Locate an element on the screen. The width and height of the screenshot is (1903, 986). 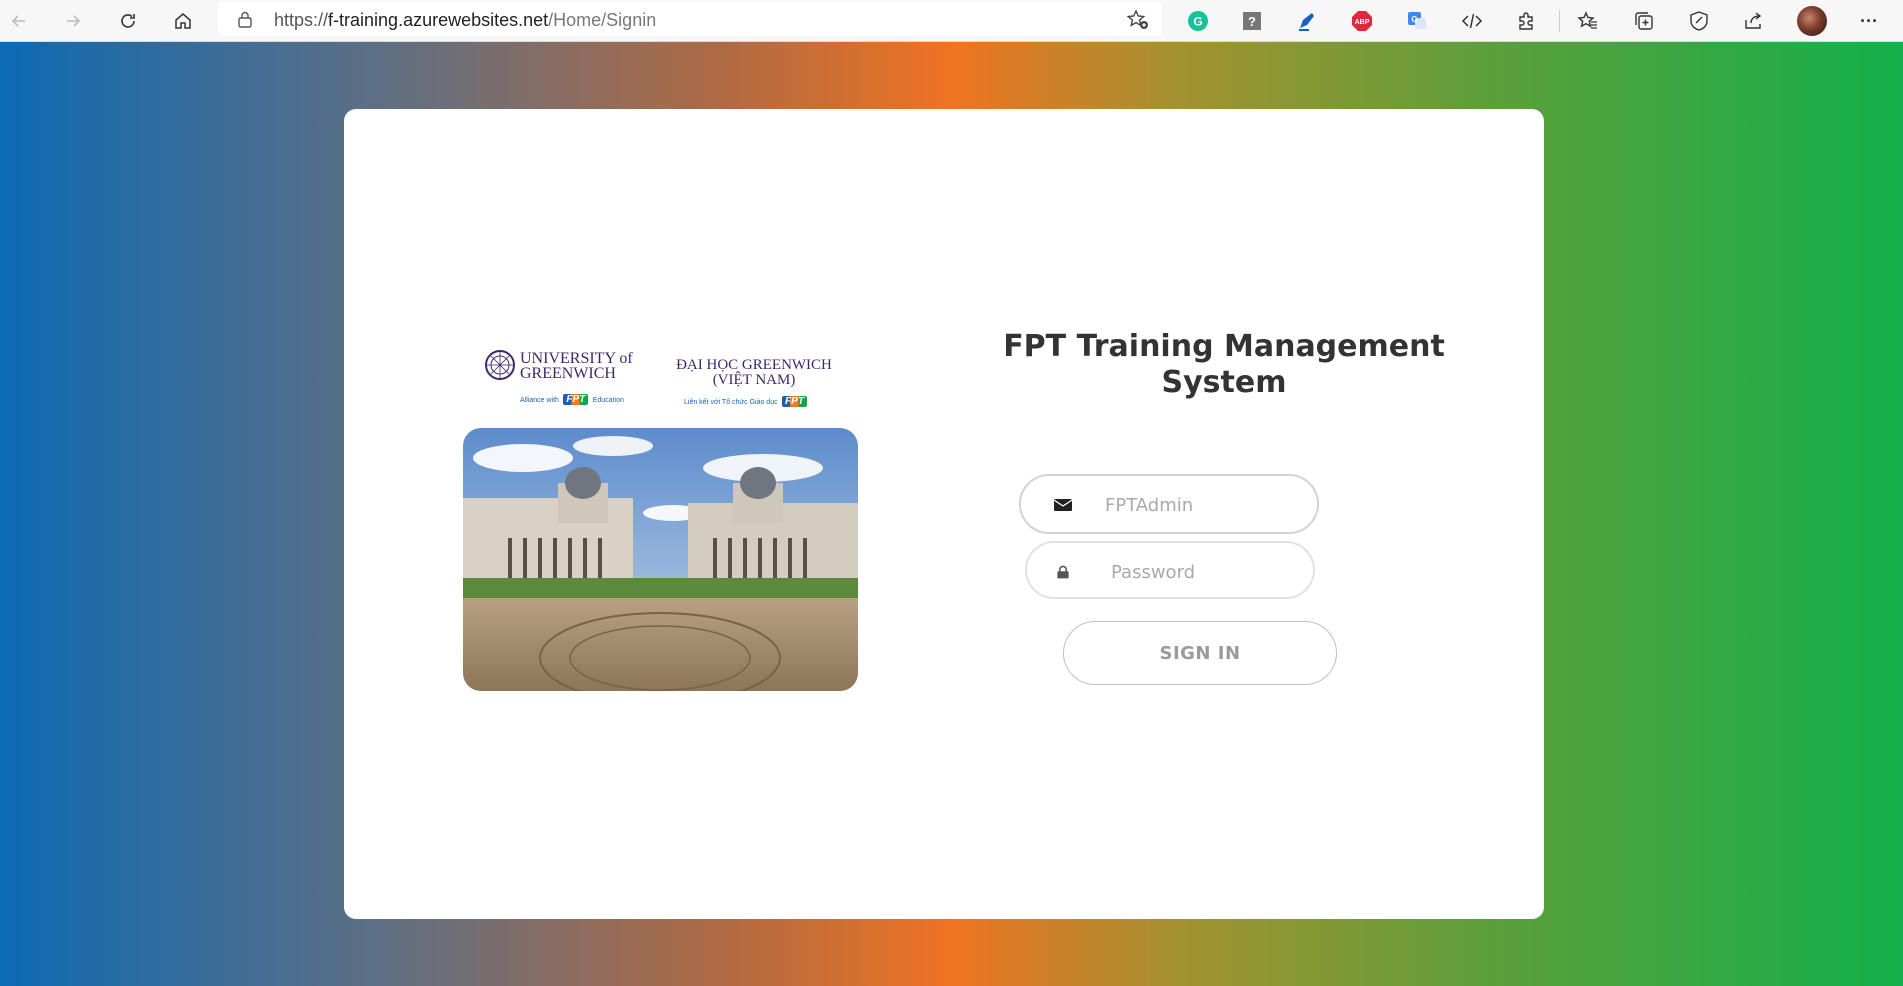
forward-button is located at coordinates (73, 21).